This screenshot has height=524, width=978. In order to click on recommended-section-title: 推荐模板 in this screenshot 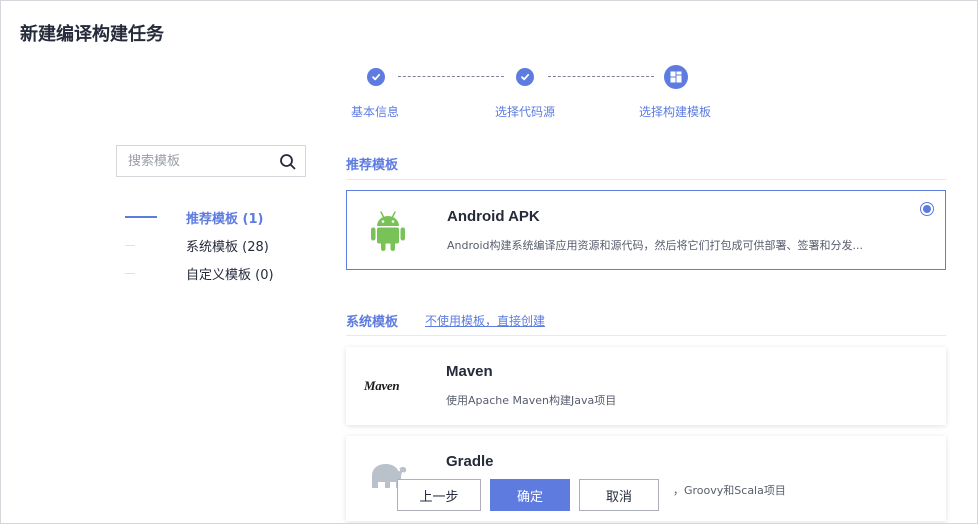, I will do `click(372, 165)`.